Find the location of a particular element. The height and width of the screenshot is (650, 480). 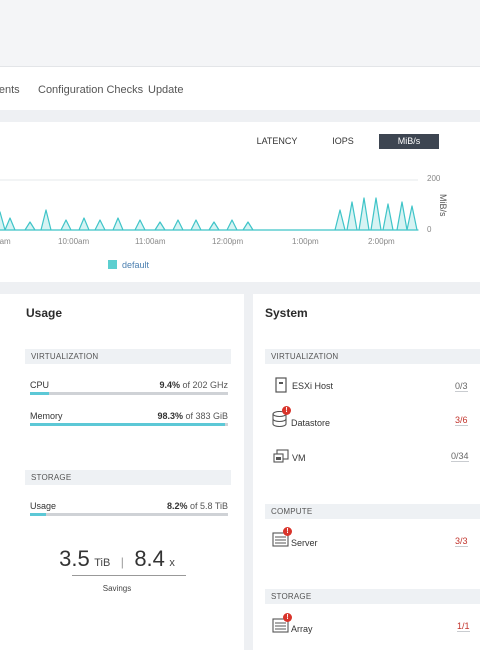

array-alert-icon: ! is located at coordinates (287, 617).